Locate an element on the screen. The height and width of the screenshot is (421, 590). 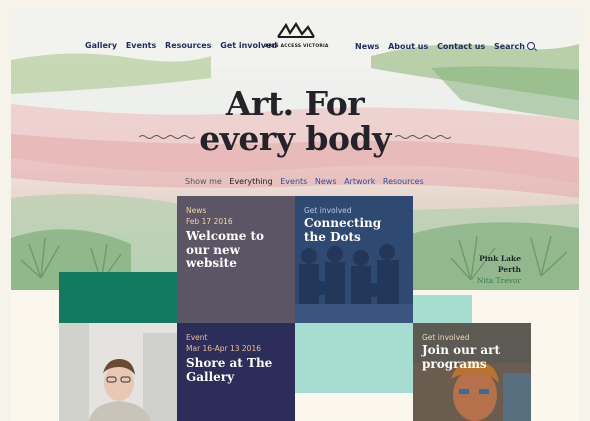
mint-accent-block-small is located at coordinates (442, 309).